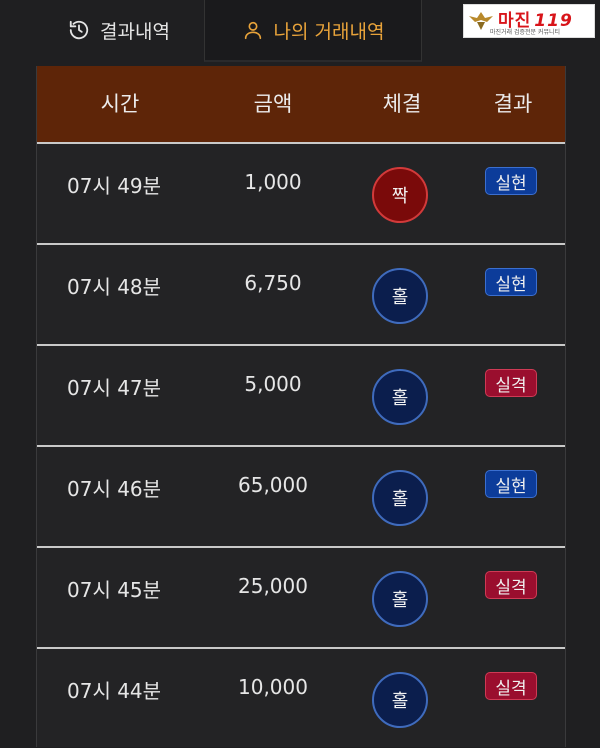 This screenshot has width=600, height=748. I want to click on row-amount: 10,000, so click(273, 687).